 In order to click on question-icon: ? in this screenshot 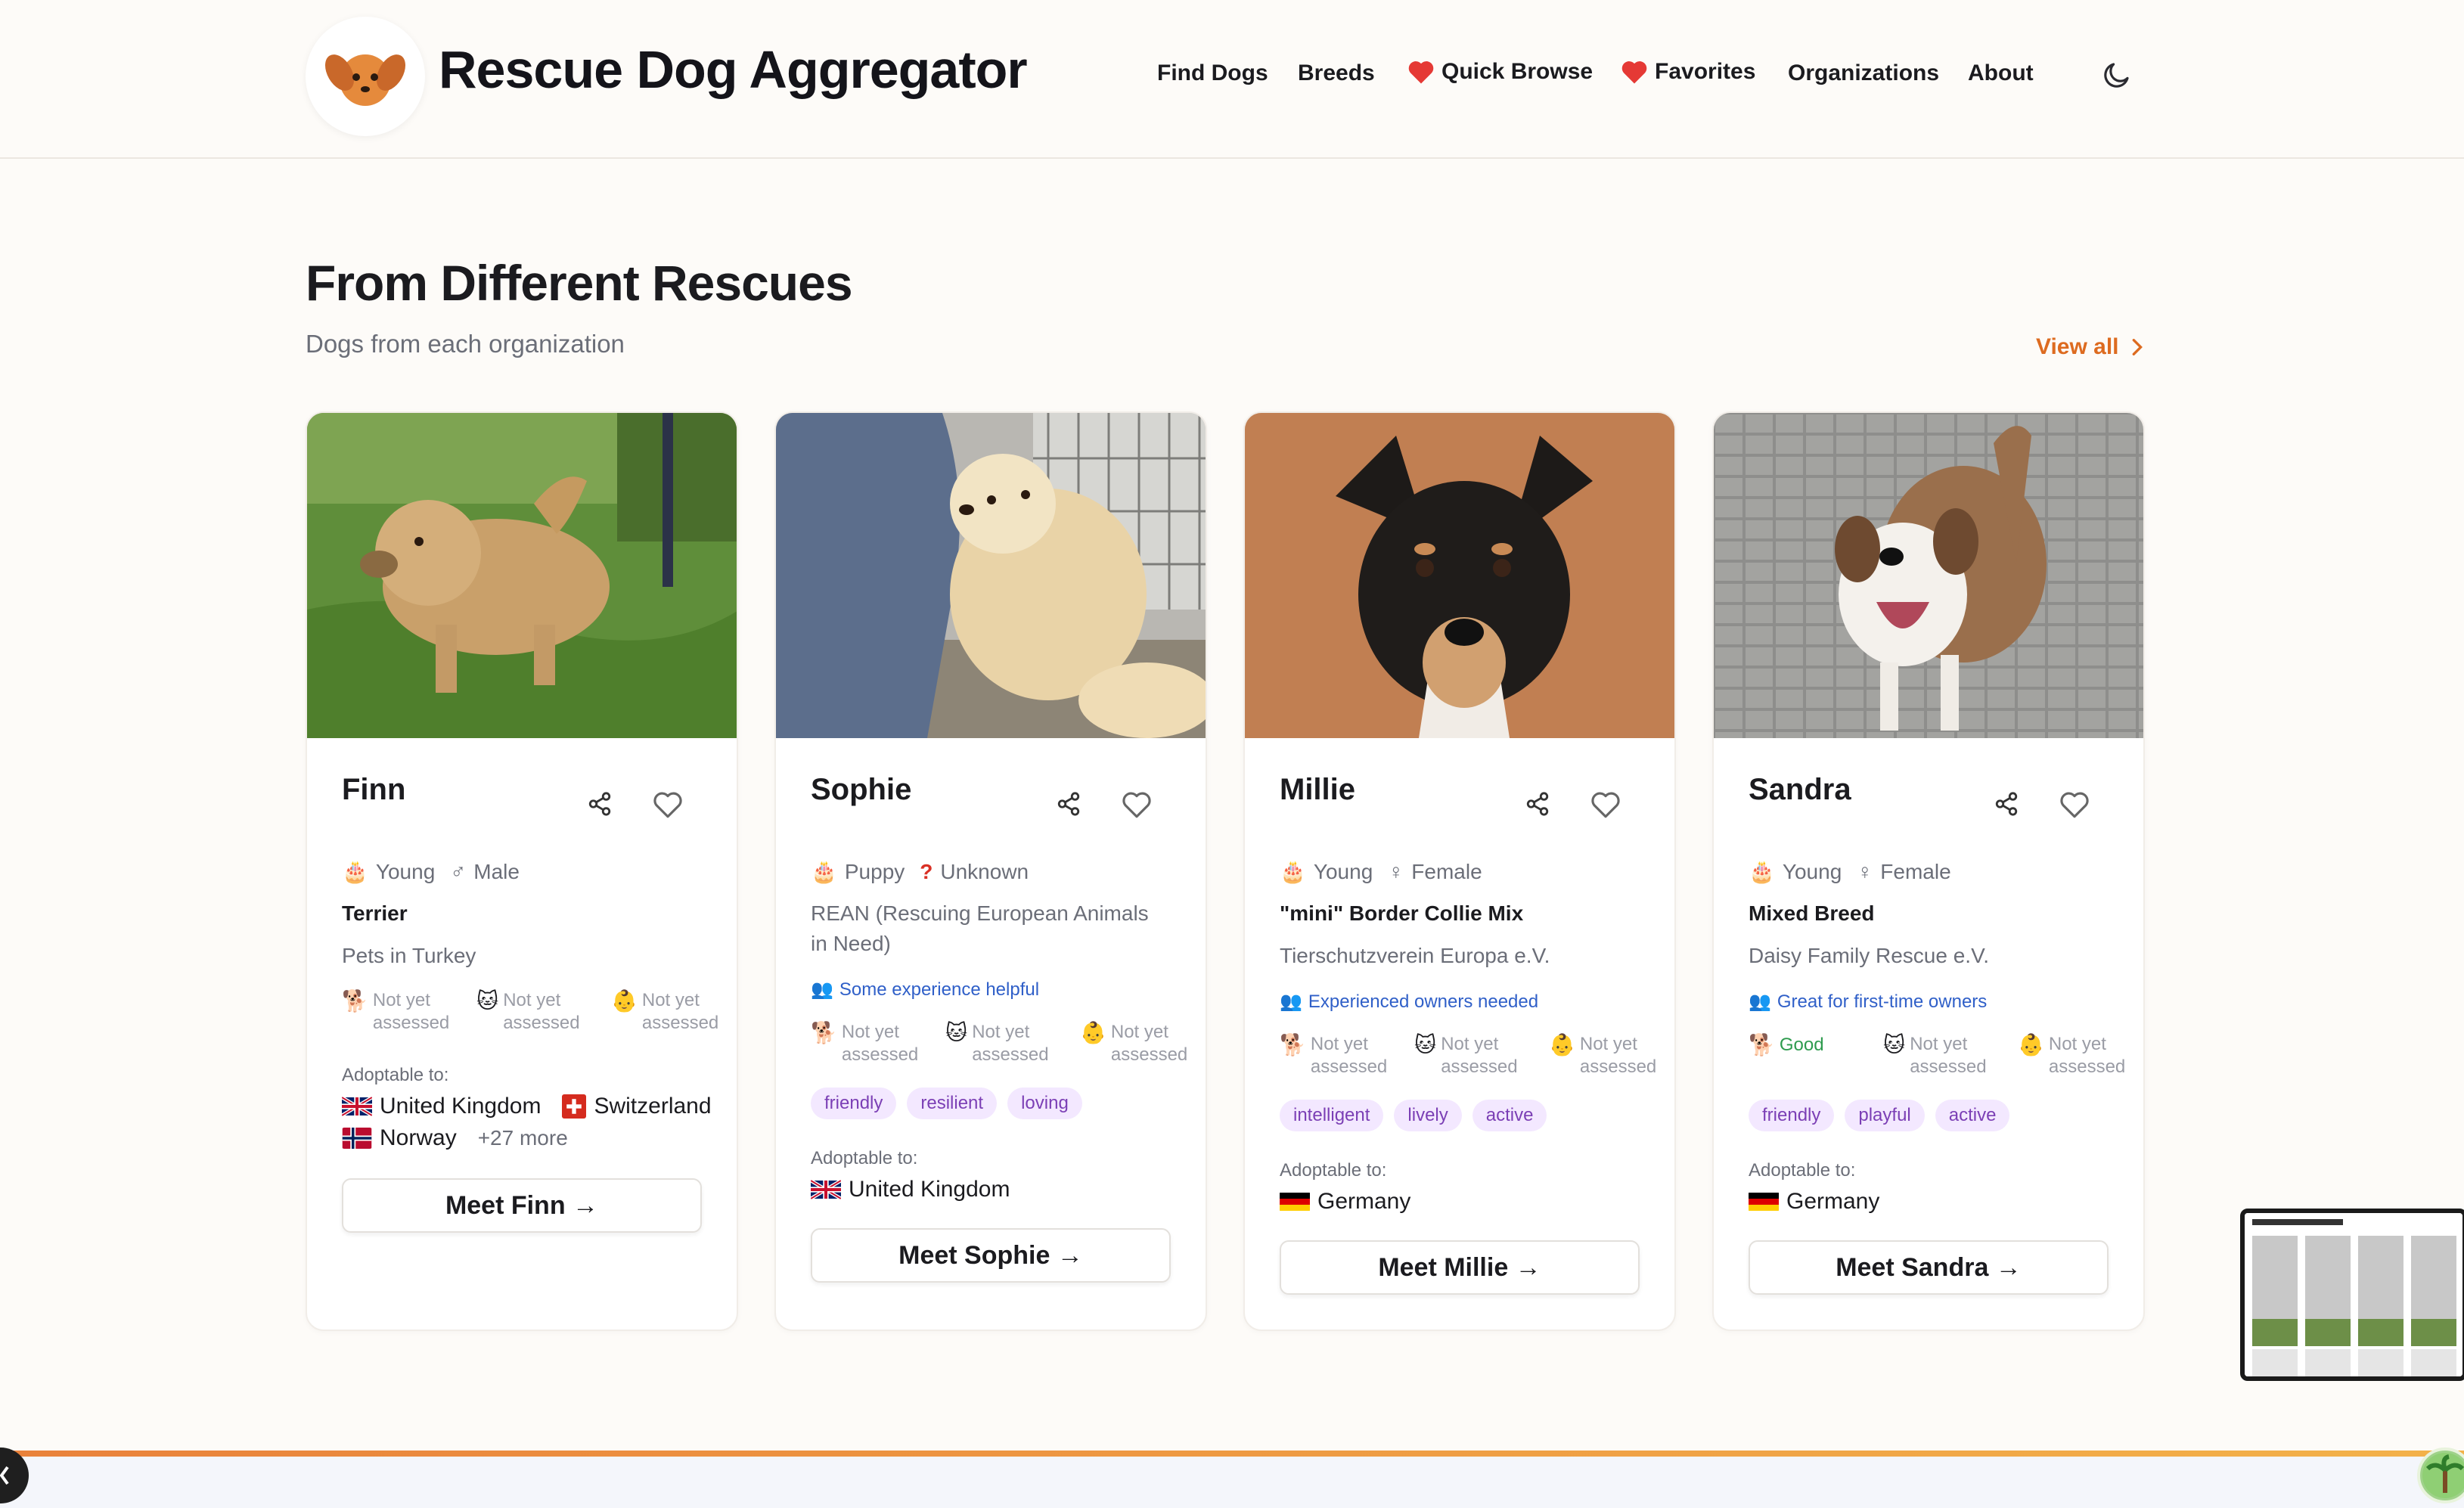, I will do `click(926, 871)`.